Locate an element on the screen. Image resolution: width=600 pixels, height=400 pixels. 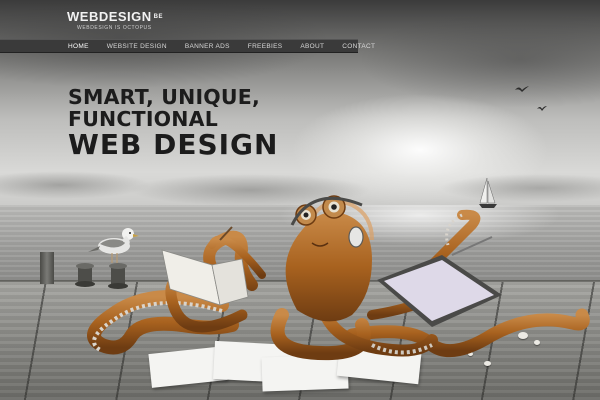
nav-item-banner-ads: BANNER ADS is located at coordinates (207, 46).